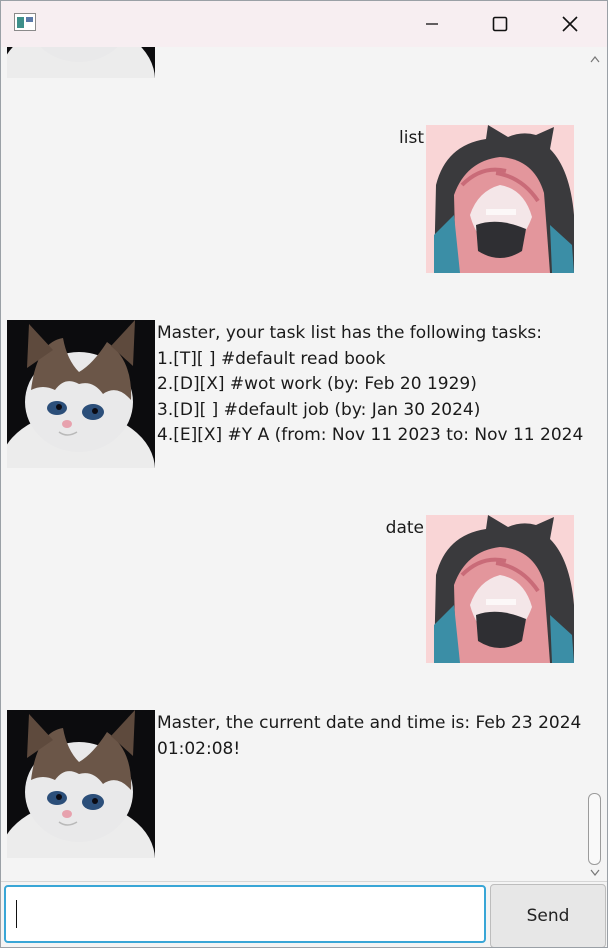 The width and height of the screenshot is (608, 948). What do you see at coordinates (411, 138) in the screenshot?
I see `user-message-text: list` at bounding box center [411, 138].